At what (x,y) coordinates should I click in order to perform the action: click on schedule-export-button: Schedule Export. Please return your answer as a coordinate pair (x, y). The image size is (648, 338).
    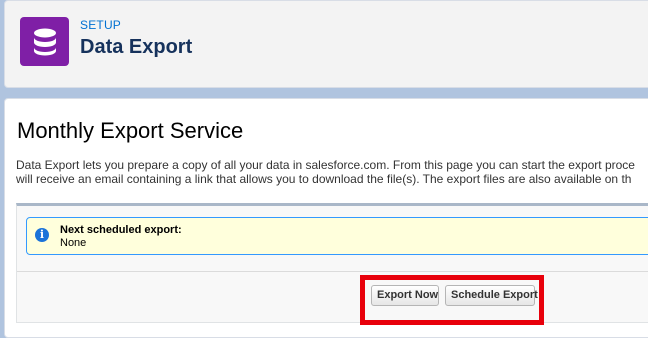
    Looking at the image, I should click on (491, 295).